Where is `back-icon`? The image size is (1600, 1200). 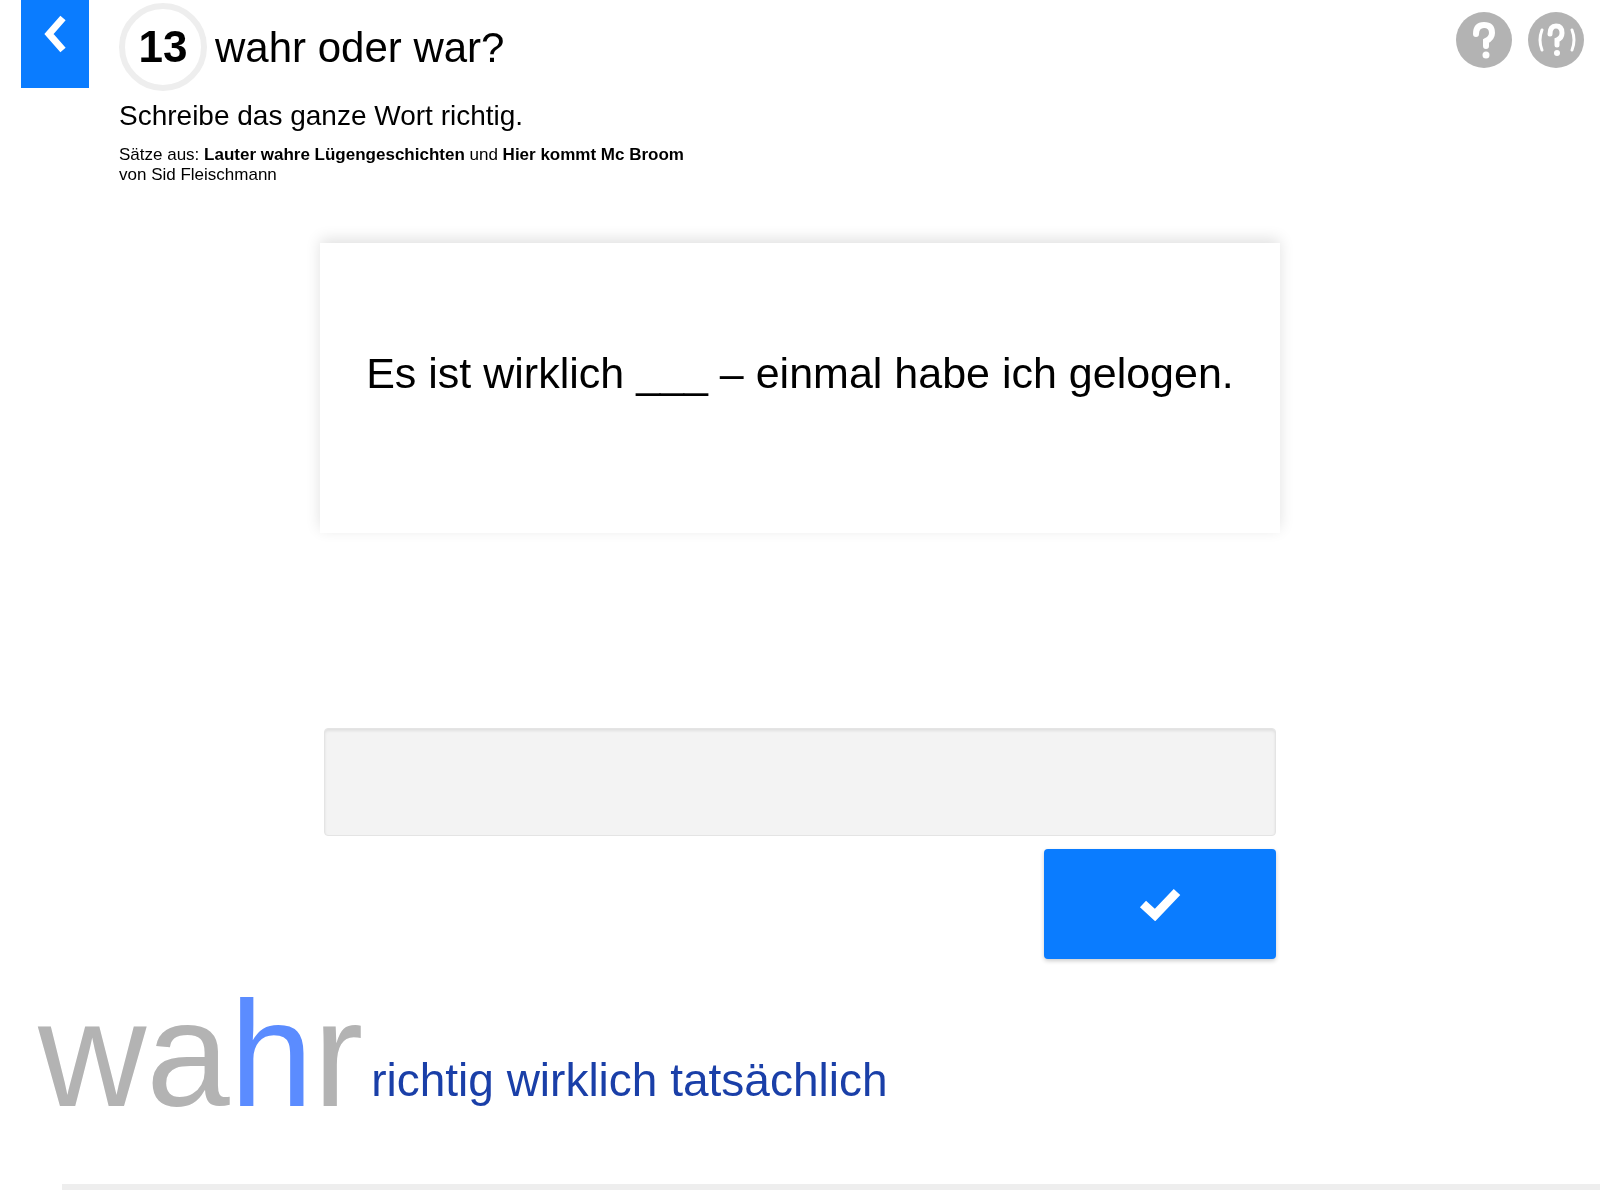 back-icon is located at coordinates (55, 34).